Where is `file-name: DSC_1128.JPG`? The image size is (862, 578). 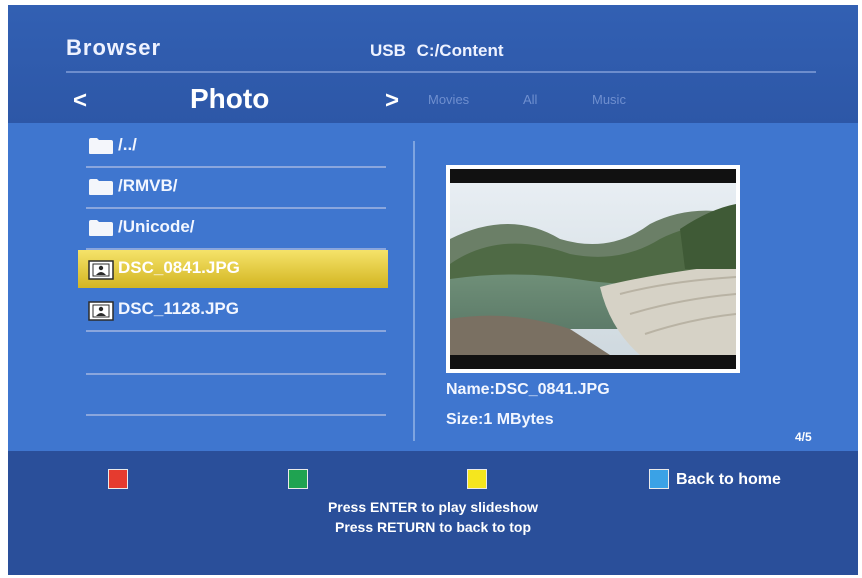 file-name: DSC_1128.JPG is located at coordinates (178, 308).